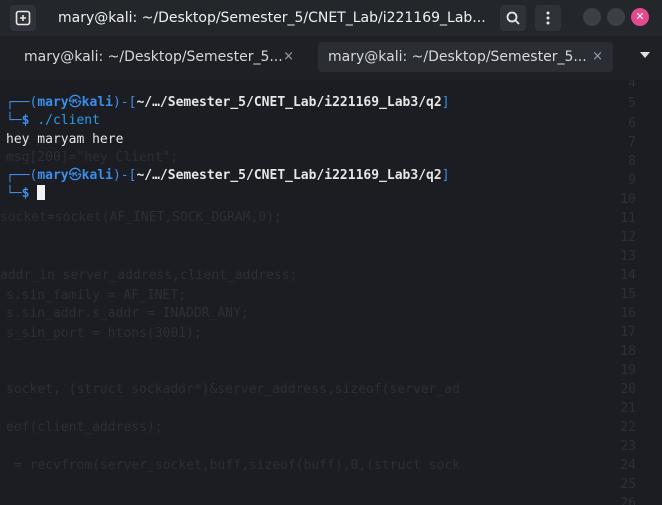 Image resolution: width=662 pixels, height=505 pixels. I want to click on tab-1: mary@kali: ~/Desktop/Semester_5... ×, so click(159, 57).